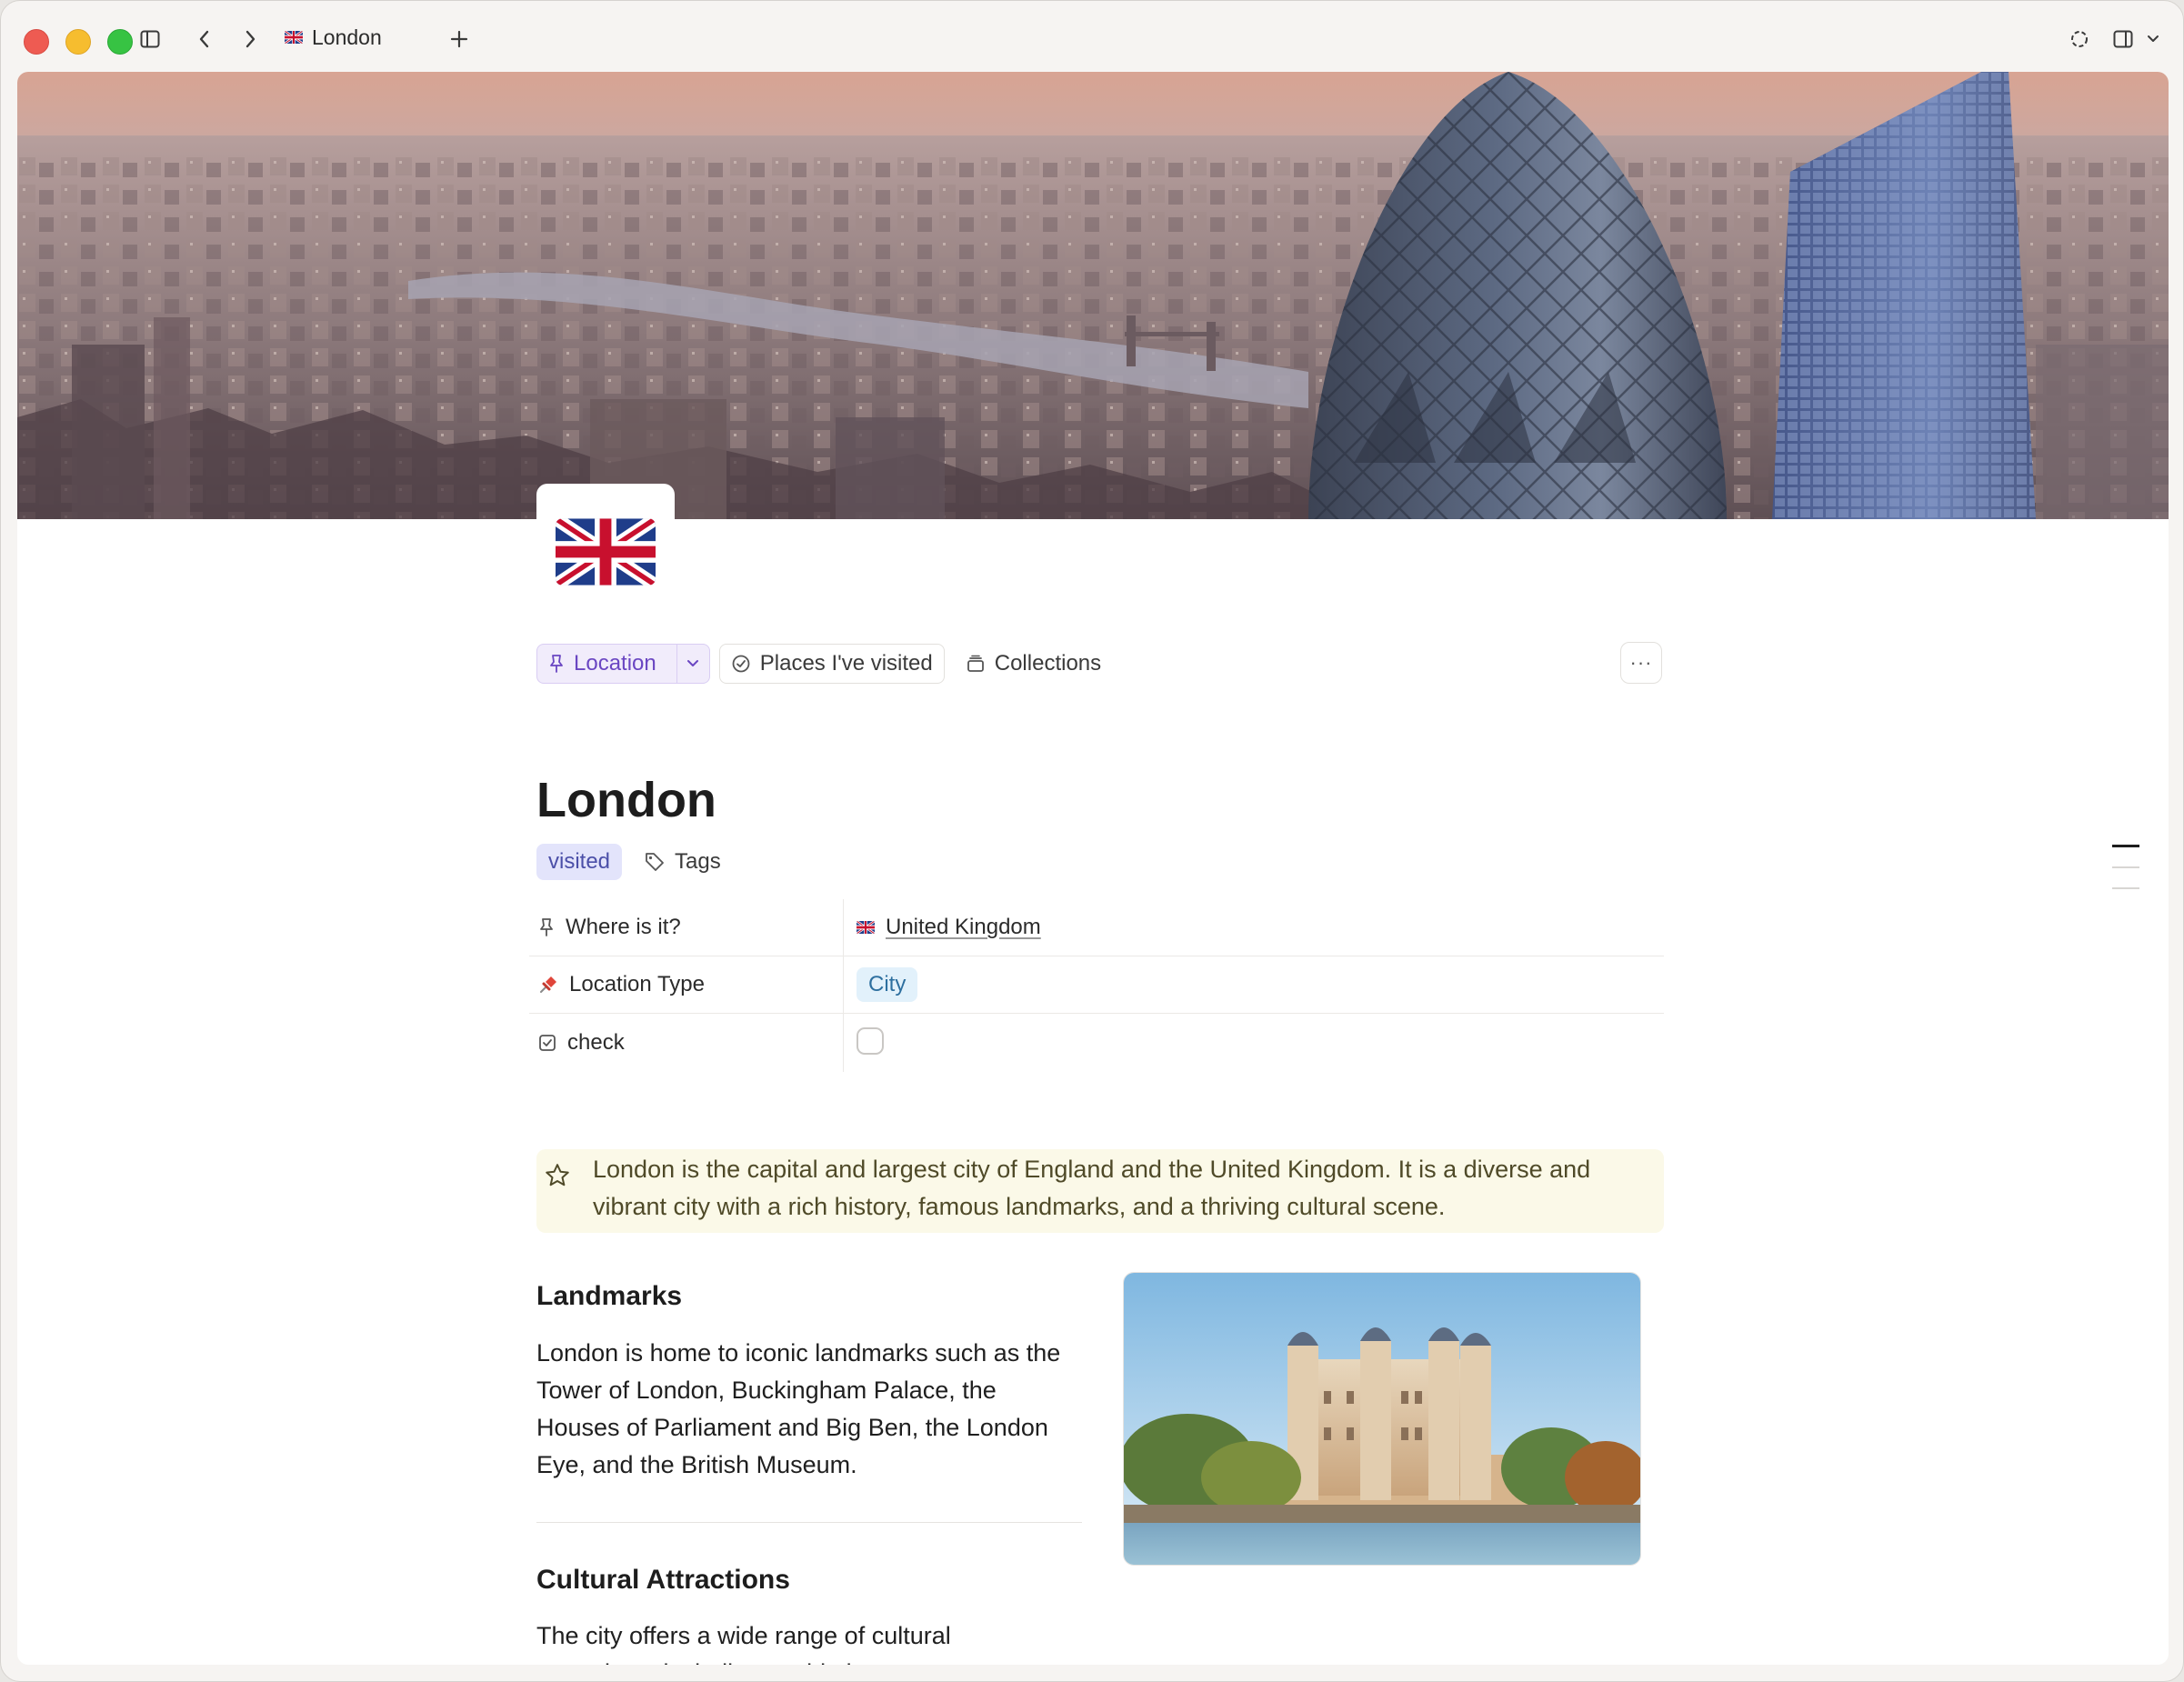 The width and height of the screenshot is (2184, 1682). What do you see at coordinates (204, 39) in the screenshot?
I see `back-arrow-icon` at bounding box center [204, 39].